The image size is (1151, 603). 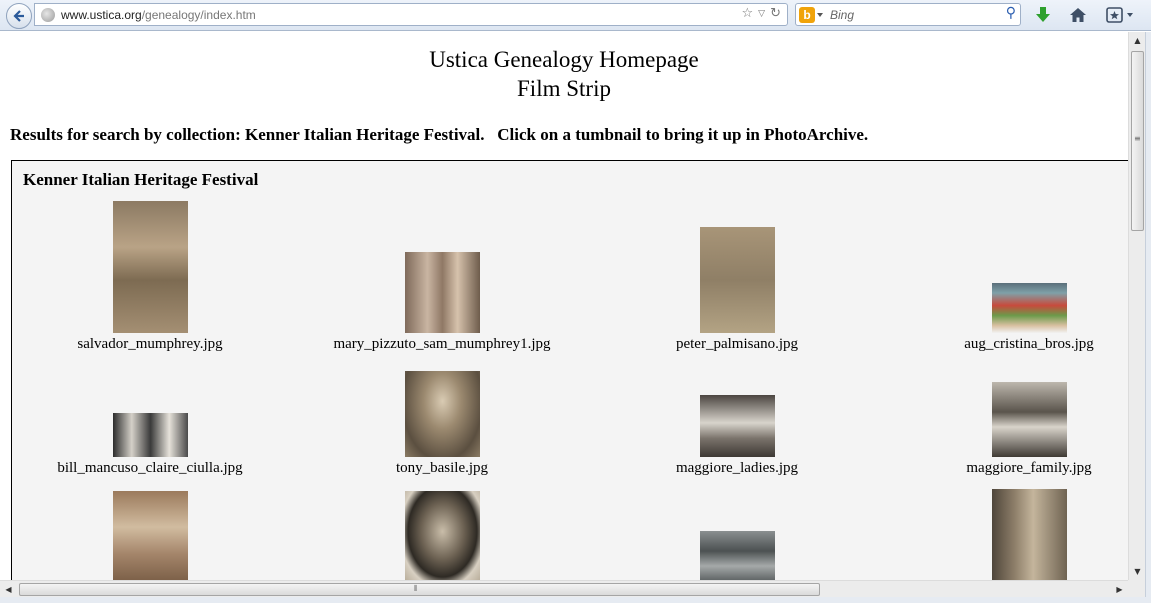 What do you see at coordinates (564, 59) in the screenshot?
I see `page-title-line1: Ustica Genealogy Homepage` at bounding box center [564, 59].